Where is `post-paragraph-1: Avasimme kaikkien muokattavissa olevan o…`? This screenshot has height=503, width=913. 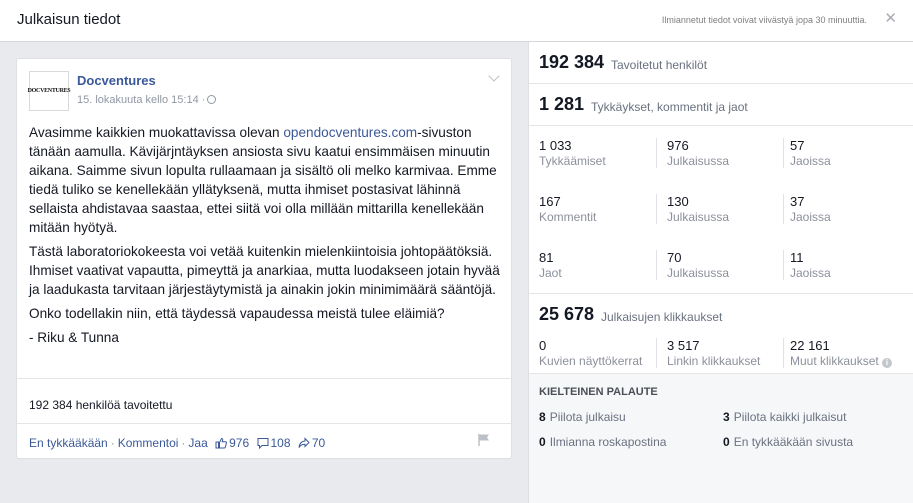
post-paragraph-1: Avasimme kaikkien muokattavissa olevan o… is located at coordinates (263, 180).